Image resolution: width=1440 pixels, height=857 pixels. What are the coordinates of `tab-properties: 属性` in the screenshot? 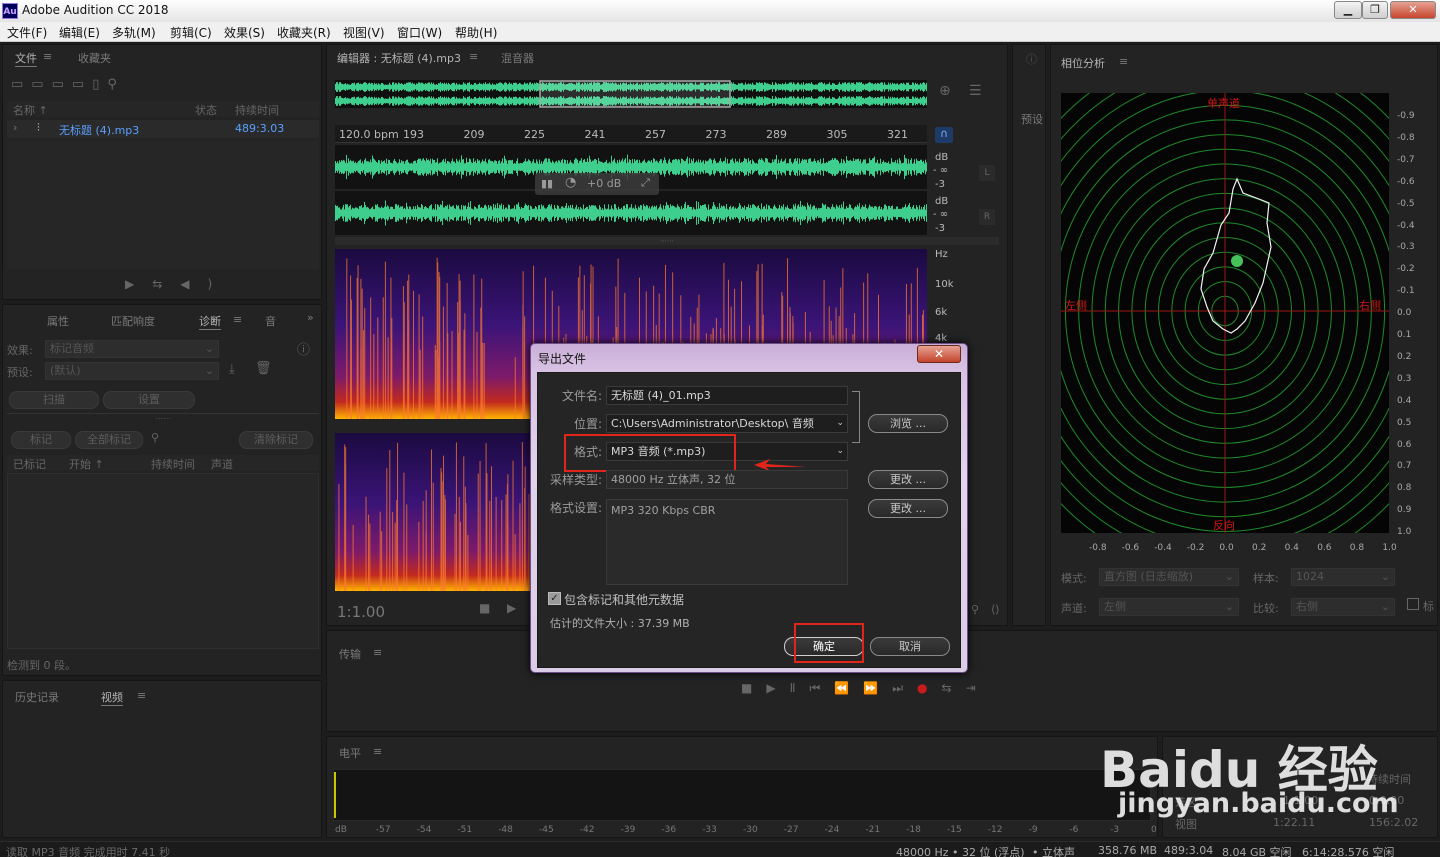 It's located at (58, 321).